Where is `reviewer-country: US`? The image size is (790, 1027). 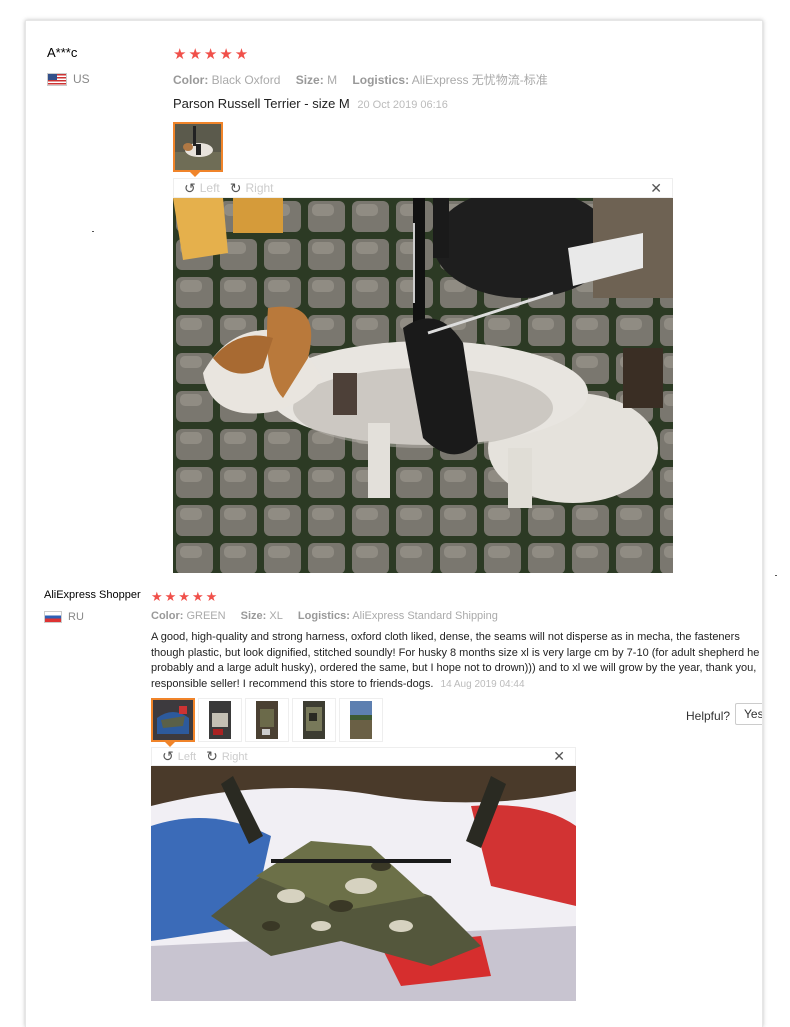 reviewer-country: US is located at coordinates (68, 79).